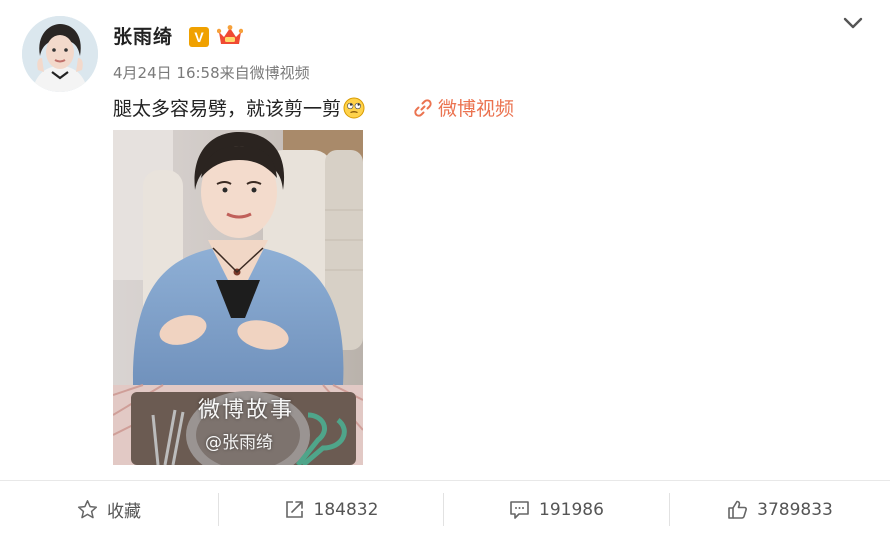  What do you see at coordinates (519, 510) in the screenshot?
I see `comment-icon` at bounding box center [519, 510].